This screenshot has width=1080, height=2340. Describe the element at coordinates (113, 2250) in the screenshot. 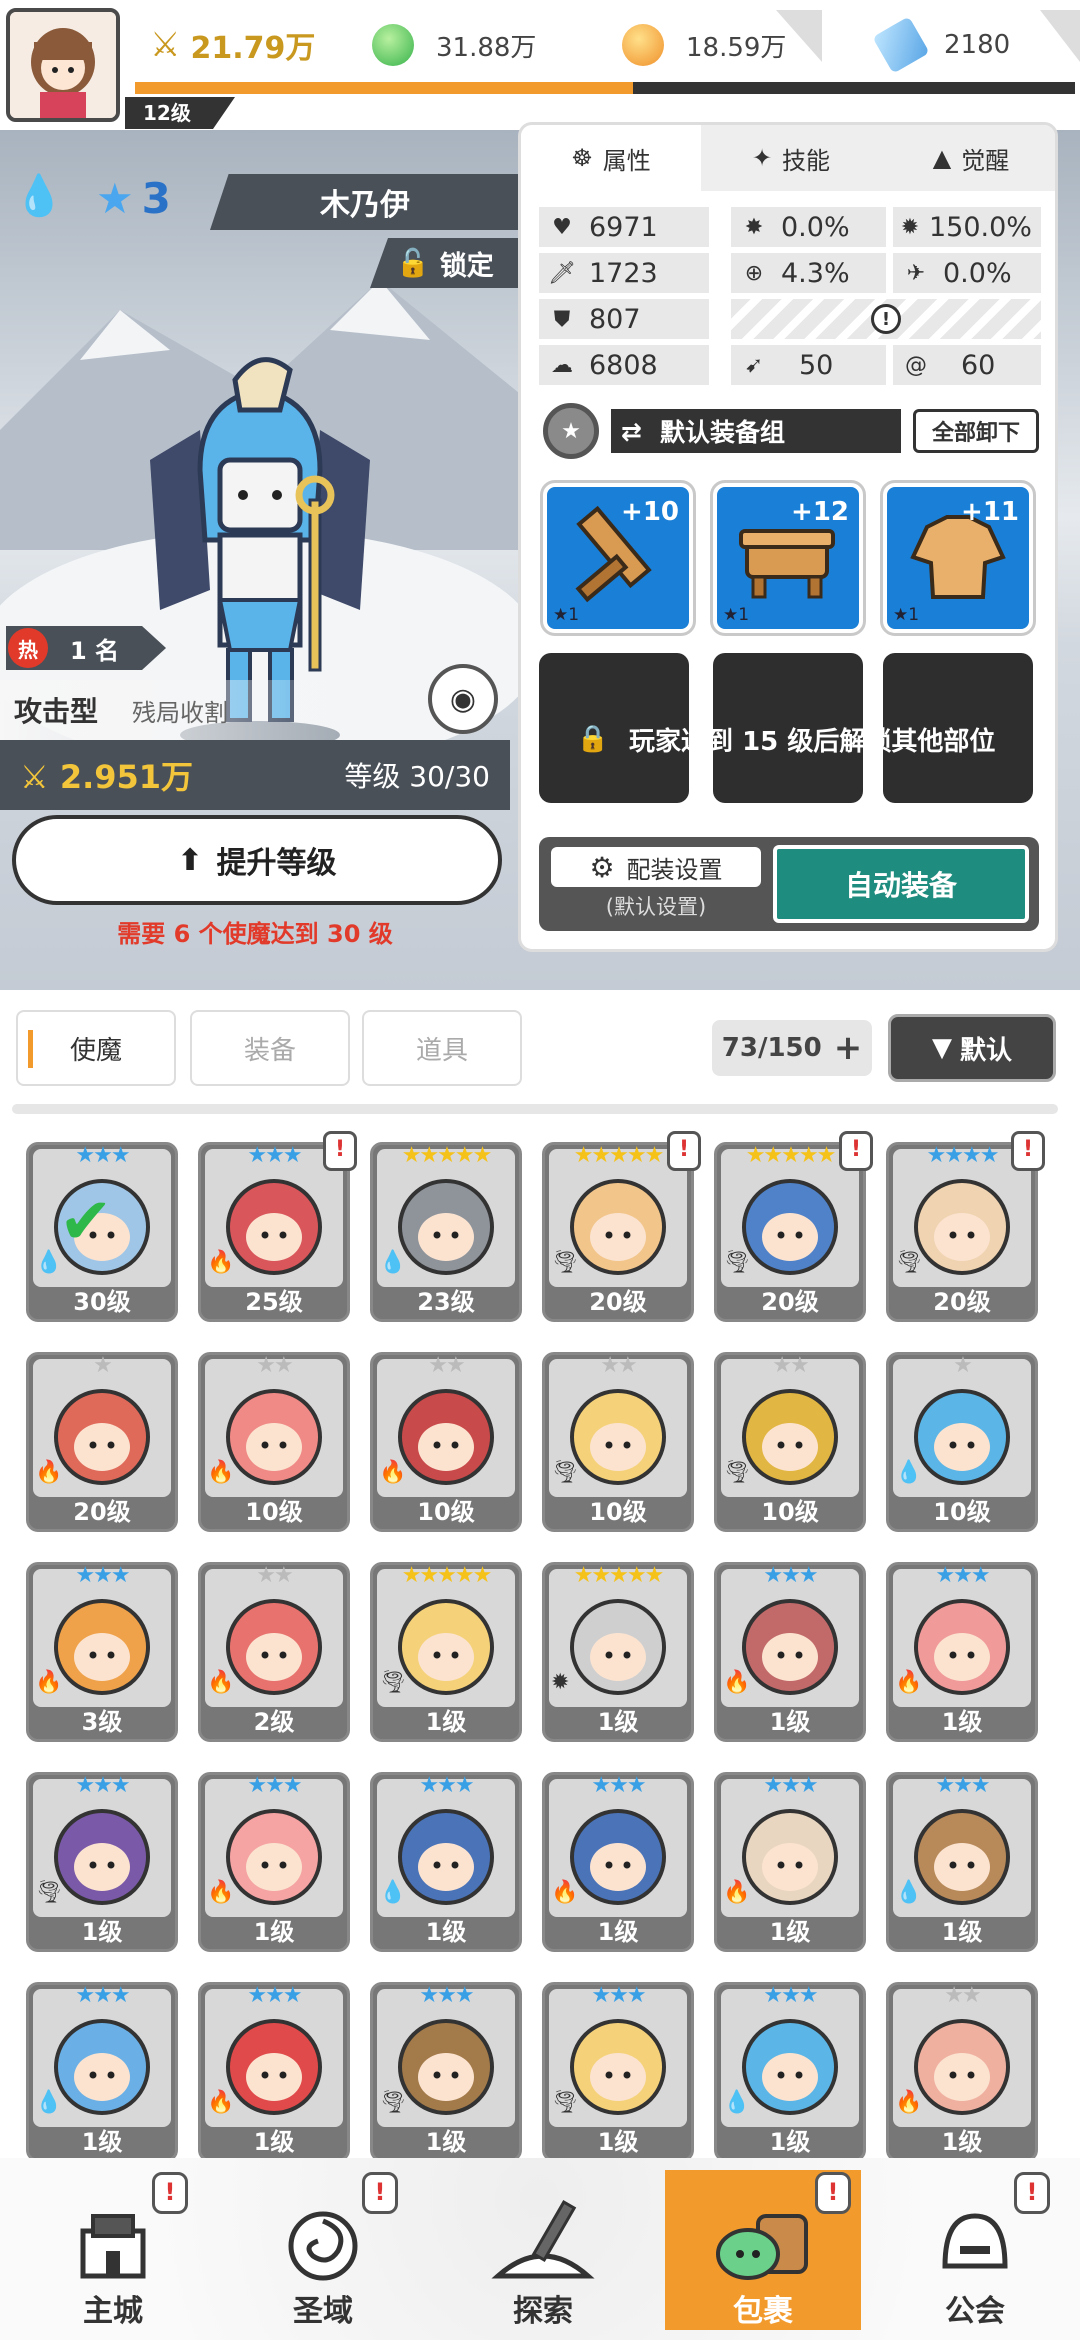

I see `nav-main-city: 主城 !` at that location.